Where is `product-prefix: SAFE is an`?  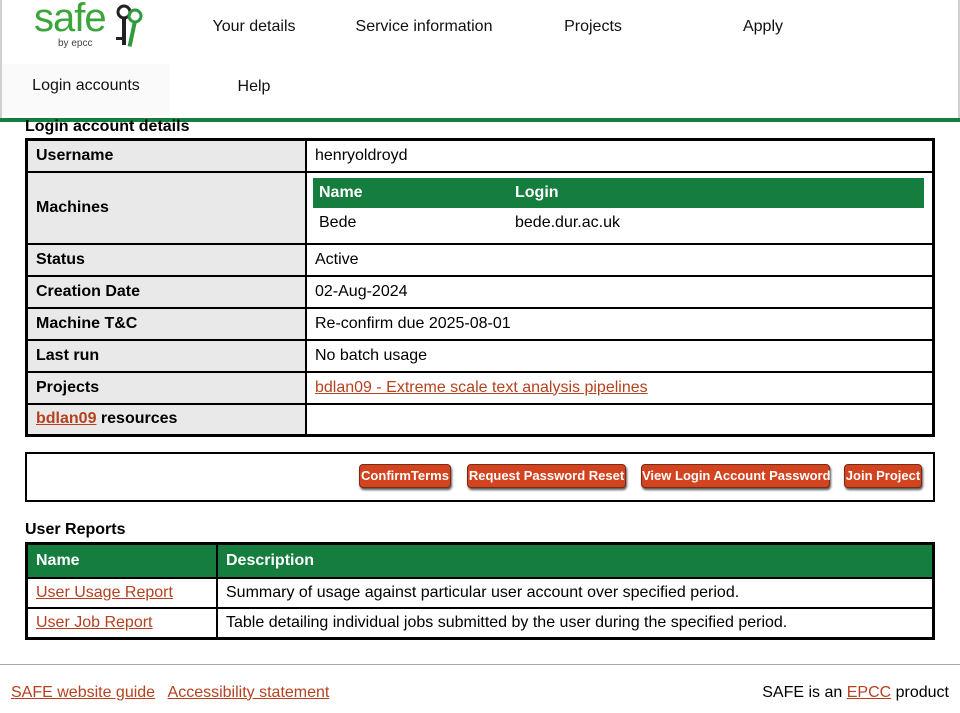 product-prefix: SAFE is an is located at coordinates (804, 692).